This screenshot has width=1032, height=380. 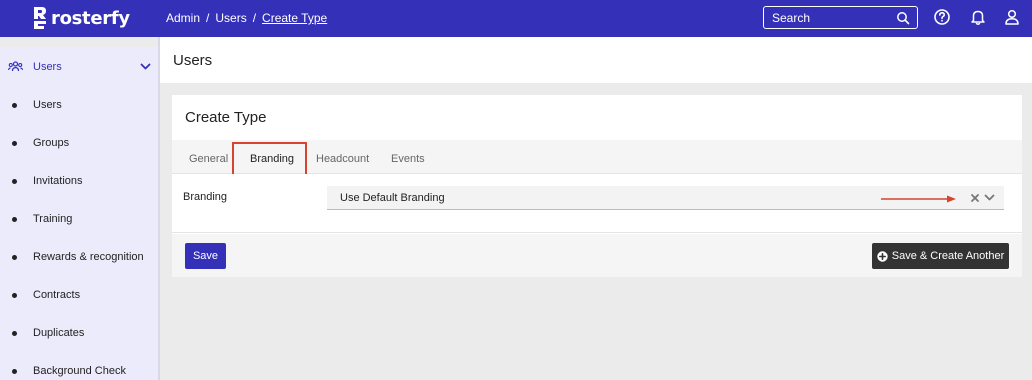 What do you see at coordinates (665, 198) in the screenshot?
I see `branding-select: Use Default Branding` at bounding box center [665, 198].